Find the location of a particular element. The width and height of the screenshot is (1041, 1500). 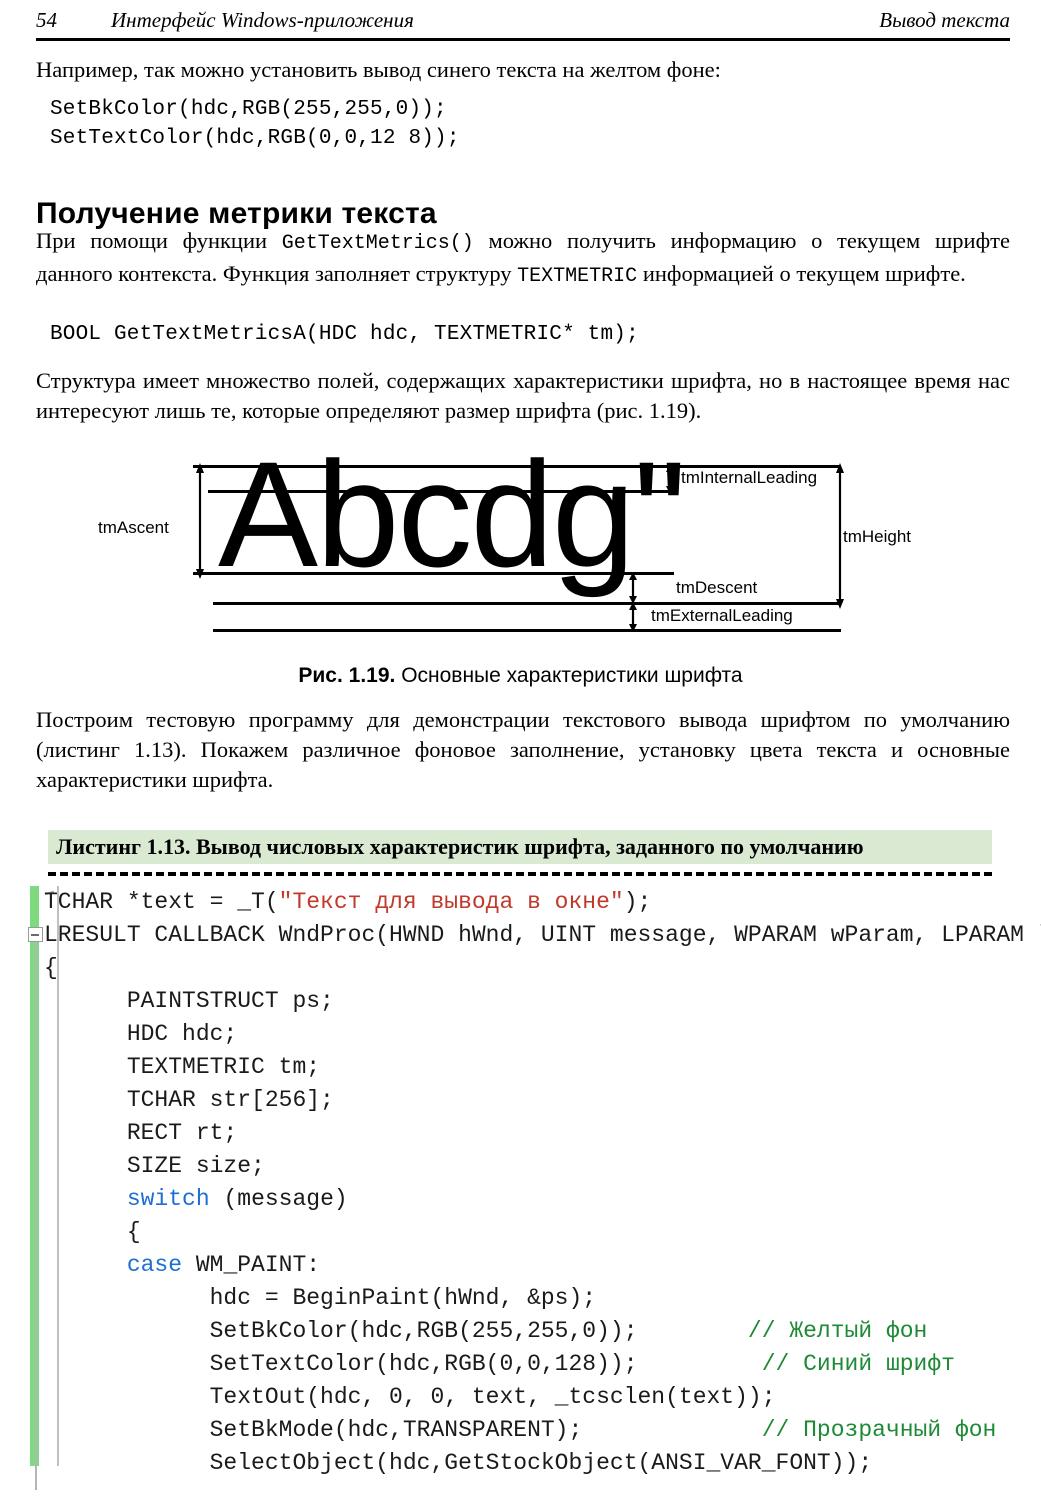

code-token-plain: SetTextColor(hdc,RGB(0,0,128)); is located at coordinates (403, 1364).